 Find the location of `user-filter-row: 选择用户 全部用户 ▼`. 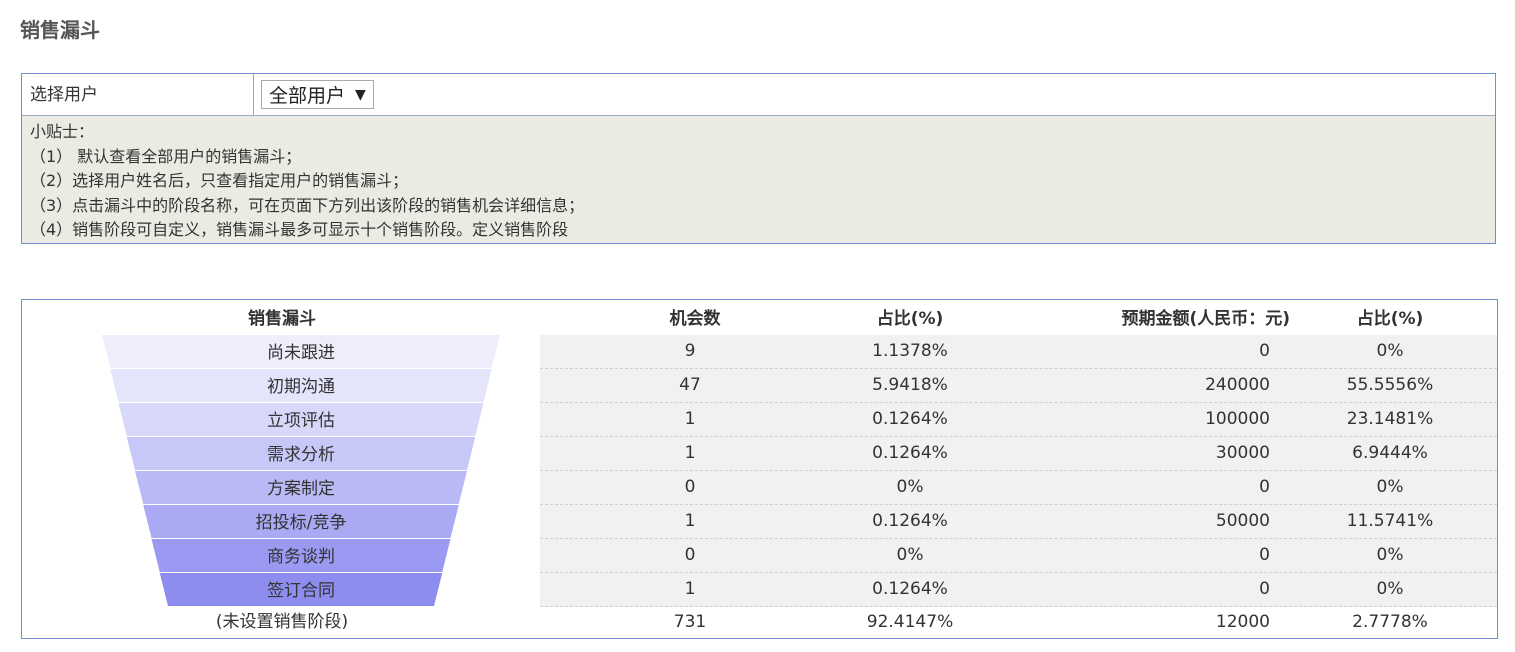

user-filter-row: 选择用户 全部用户 ▼ is located at coordinates (758, 95).